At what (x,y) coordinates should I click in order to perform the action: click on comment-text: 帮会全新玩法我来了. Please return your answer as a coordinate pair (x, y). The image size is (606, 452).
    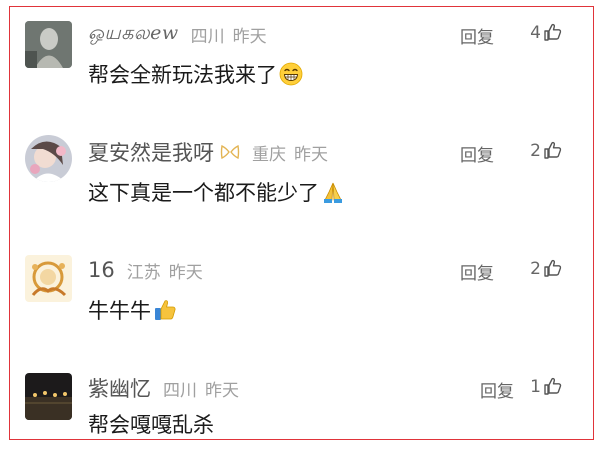
    Looking at the image, I should click on (195, 74).